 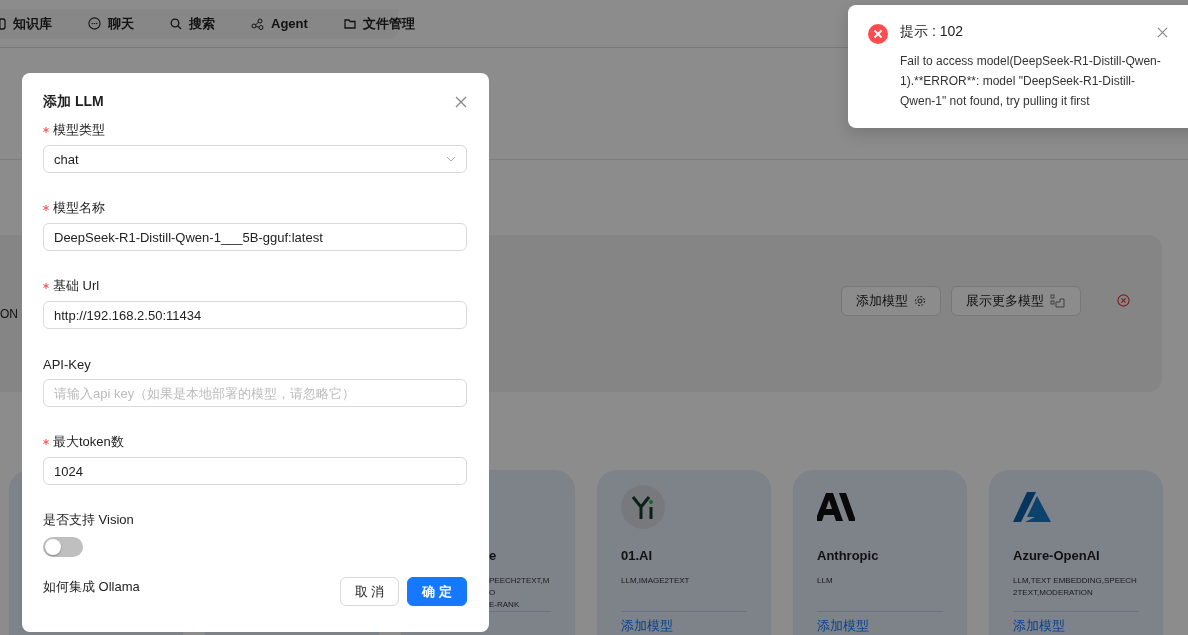 What do you see at coordinates (73, 102) in the screenshot?
I see `dialog-title: 添加 LLM` at bounding box center [73, 102].